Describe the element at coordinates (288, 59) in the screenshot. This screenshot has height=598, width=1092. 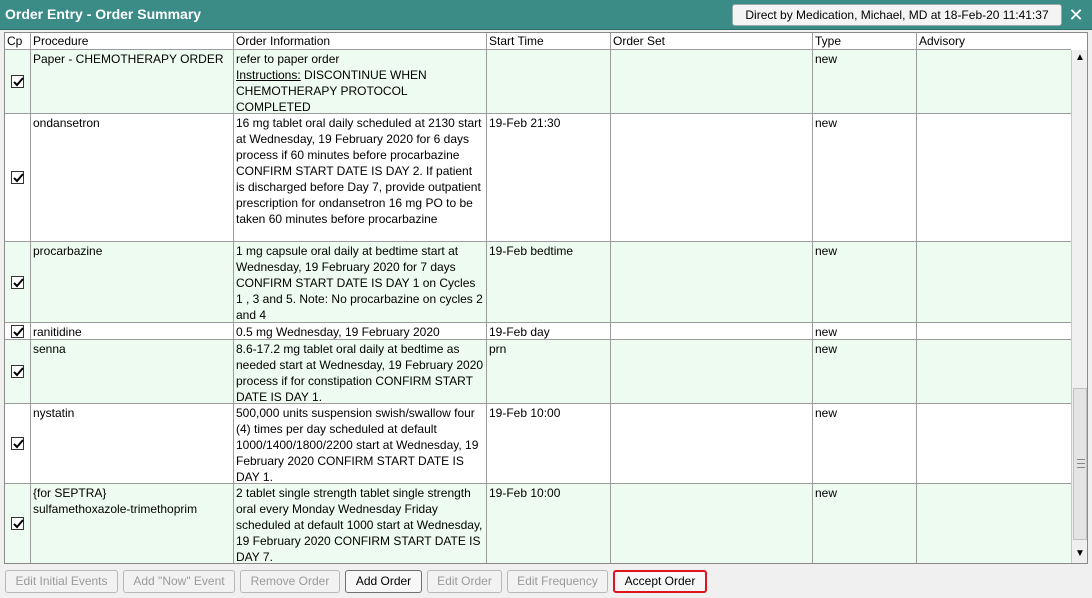
I see `order-info-text: refer to paper order` at that location.